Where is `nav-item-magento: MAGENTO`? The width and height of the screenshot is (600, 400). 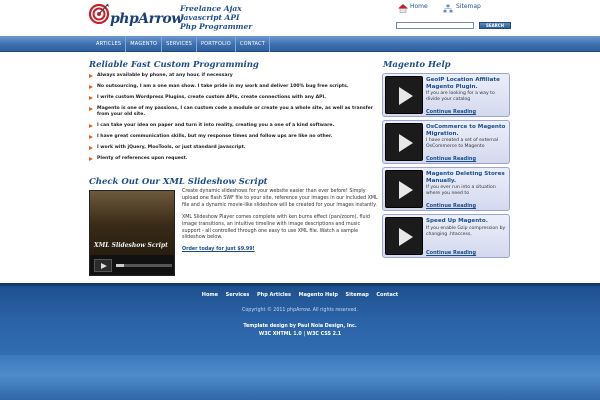 nav-item-magento: MAGENTO is located at coordinates (144, 44).